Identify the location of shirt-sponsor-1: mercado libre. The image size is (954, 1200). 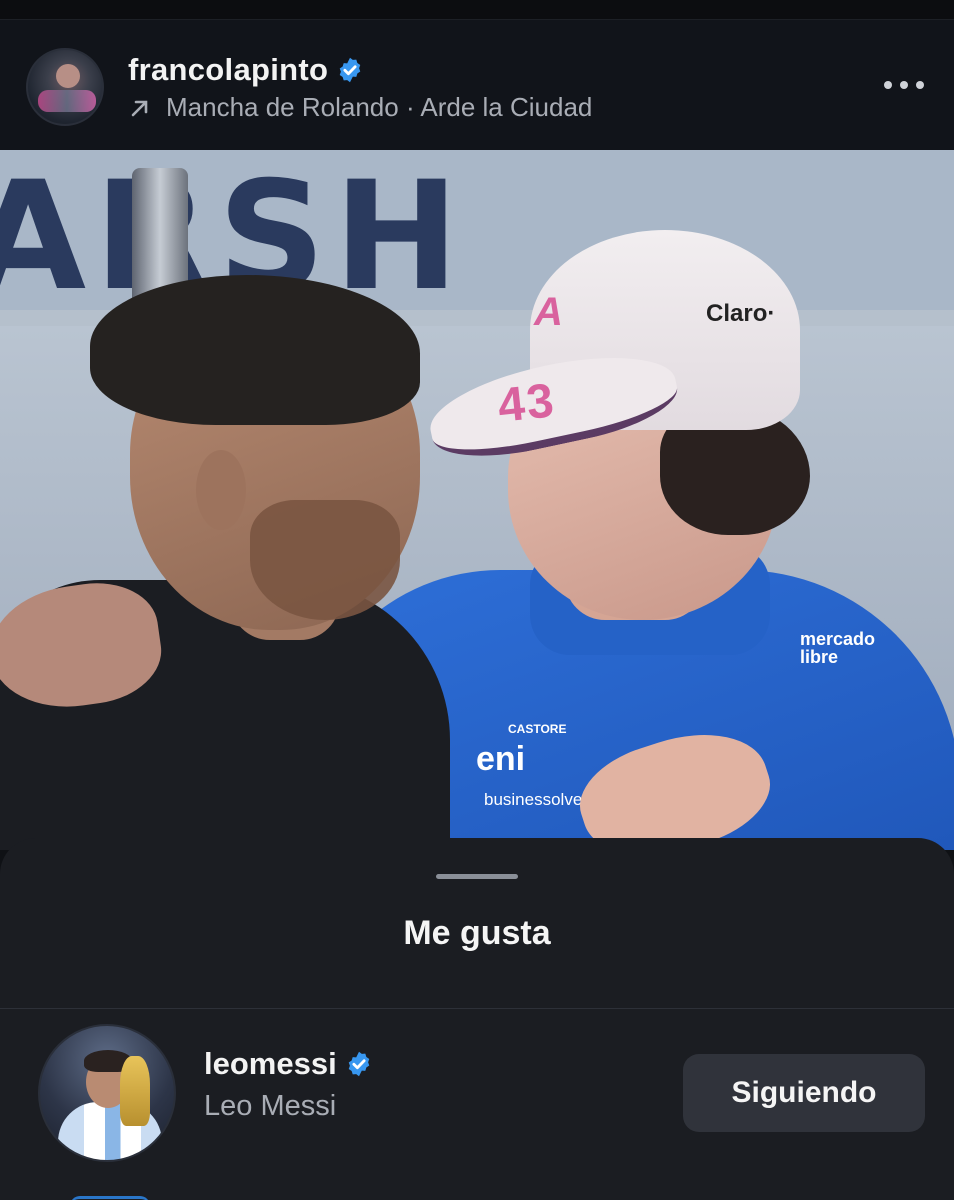
(838, 648).